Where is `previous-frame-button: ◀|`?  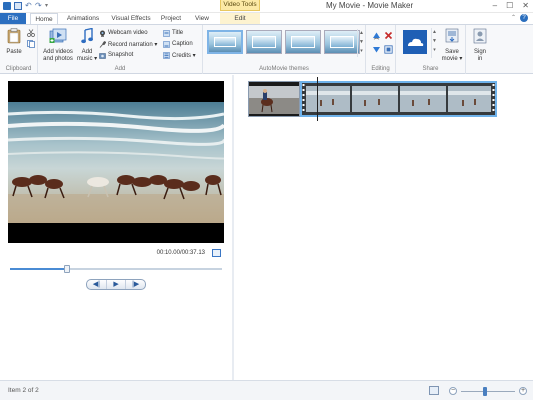
previous-frame-button: ◀| is located at coordinates (97, 284).